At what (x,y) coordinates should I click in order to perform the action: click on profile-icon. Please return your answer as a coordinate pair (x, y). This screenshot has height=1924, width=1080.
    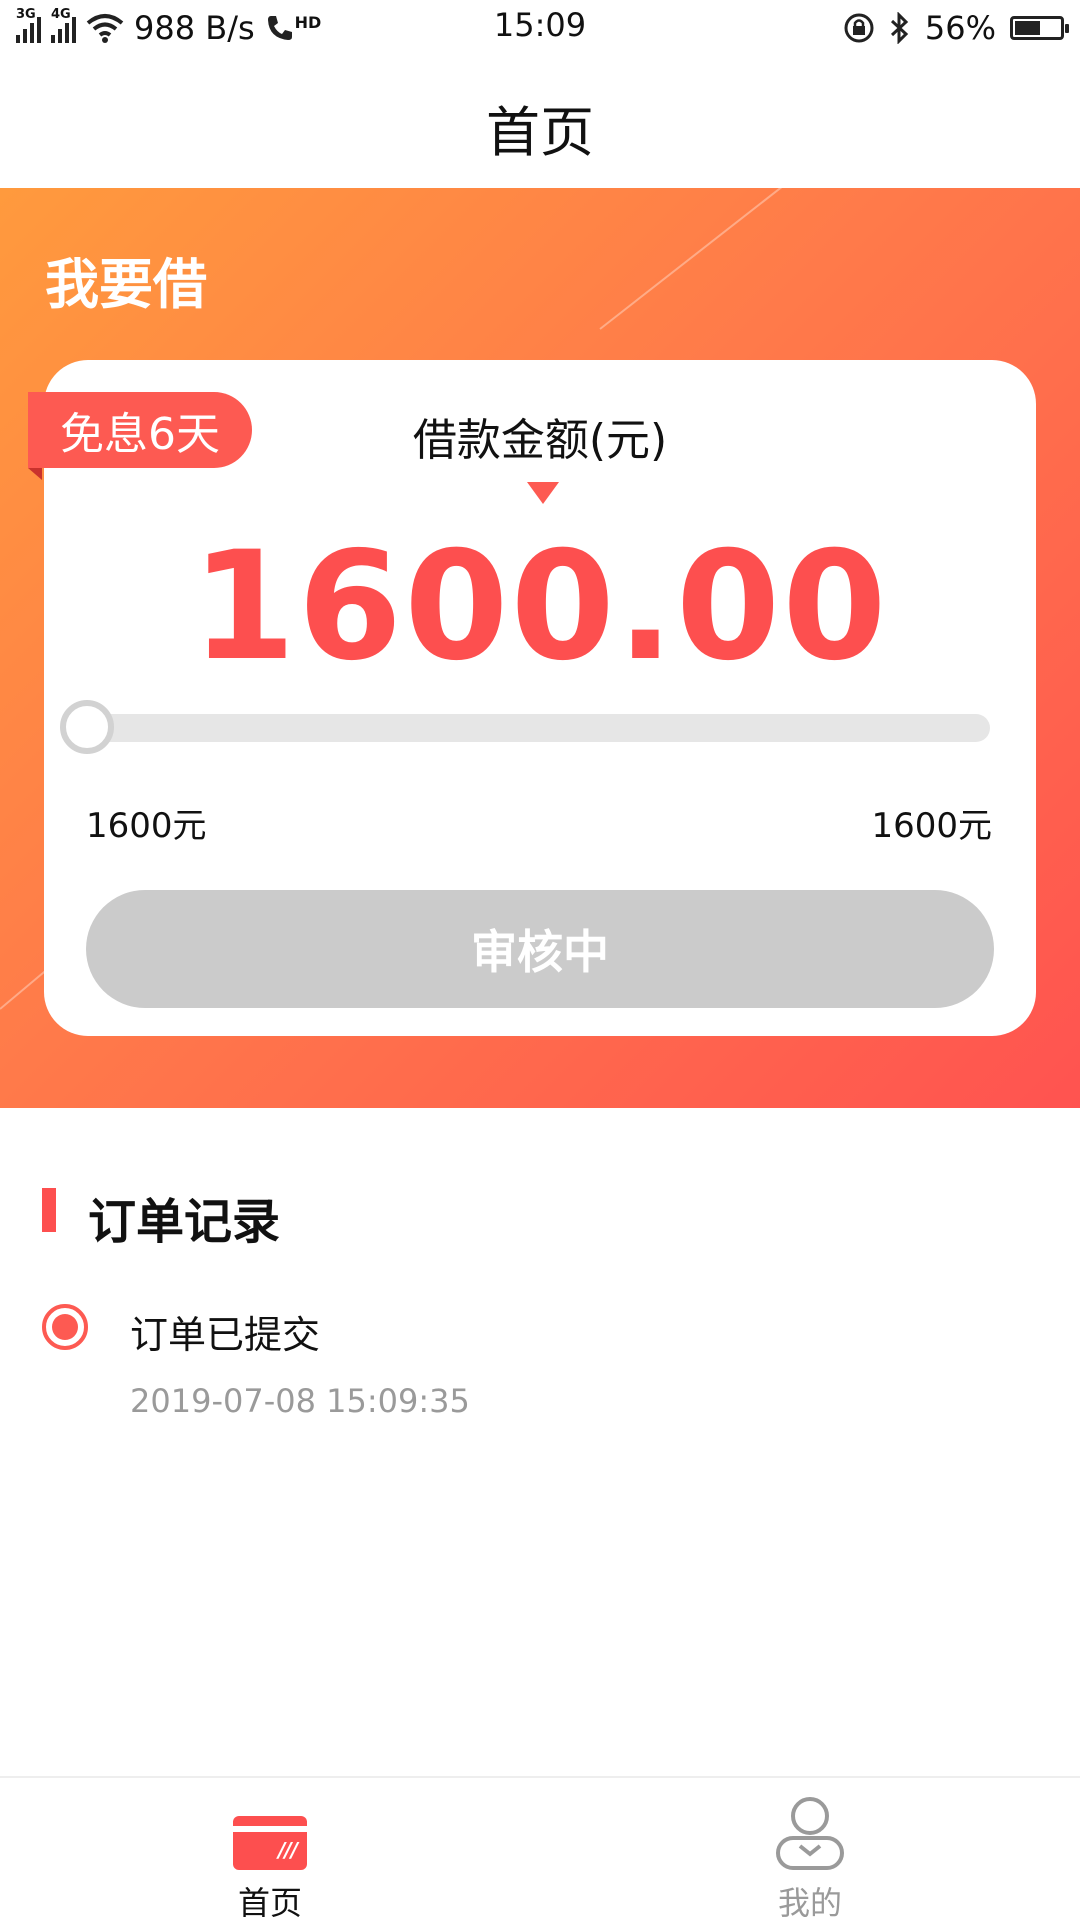
    Looking at the image, I should click on (810, 1833).